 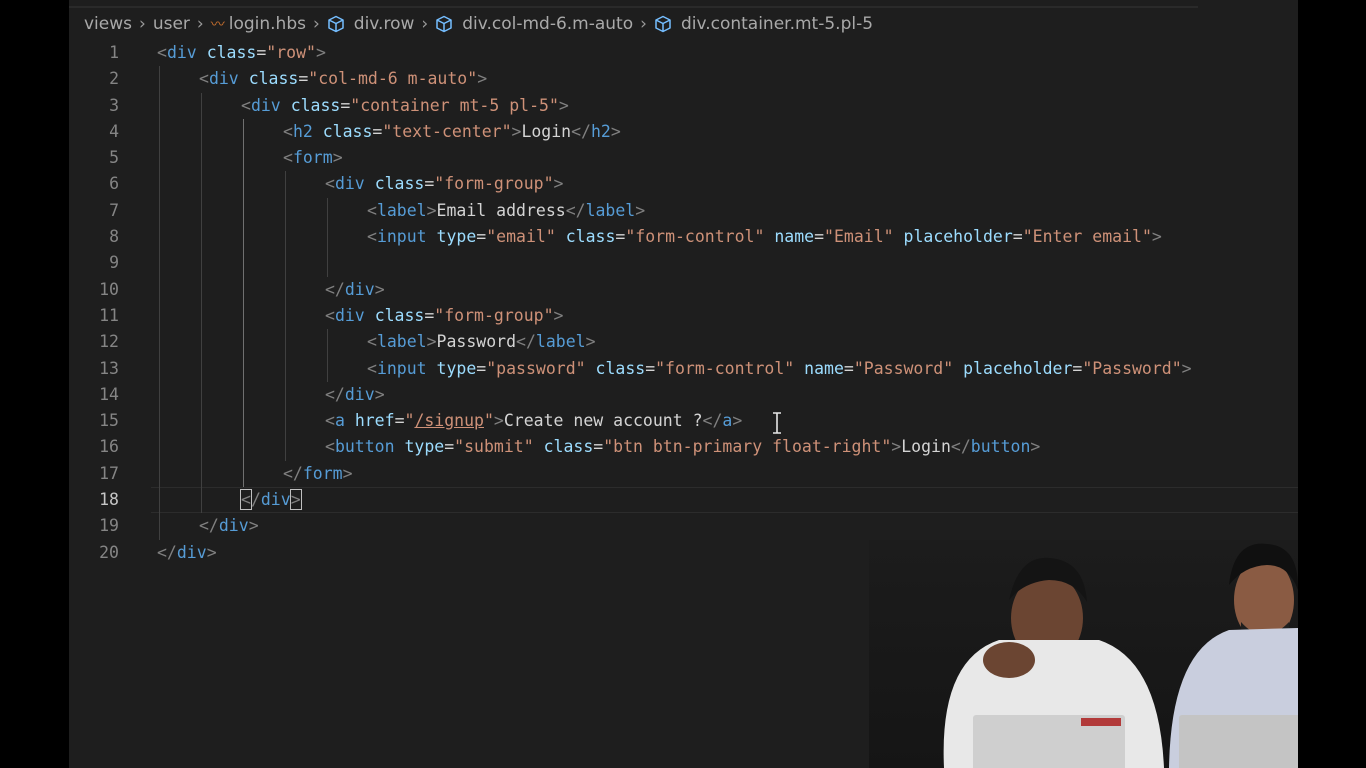 What do you see at coordinates (370, 24) in the screenshot?
I see `breadcrumb-item-div-row: div.row` at bounding box center [370, 24].